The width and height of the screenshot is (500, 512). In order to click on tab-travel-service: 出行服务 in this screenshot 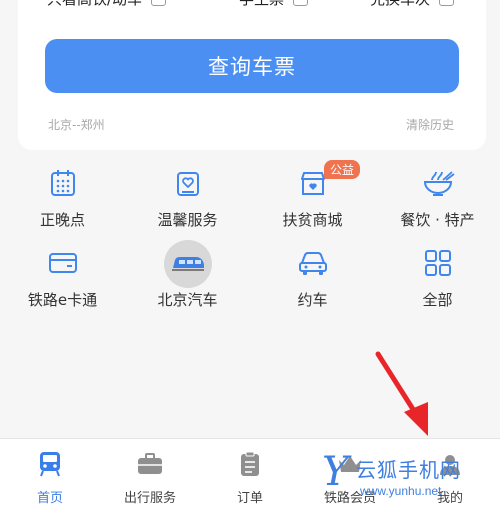, I will do `click(150, 475)`.